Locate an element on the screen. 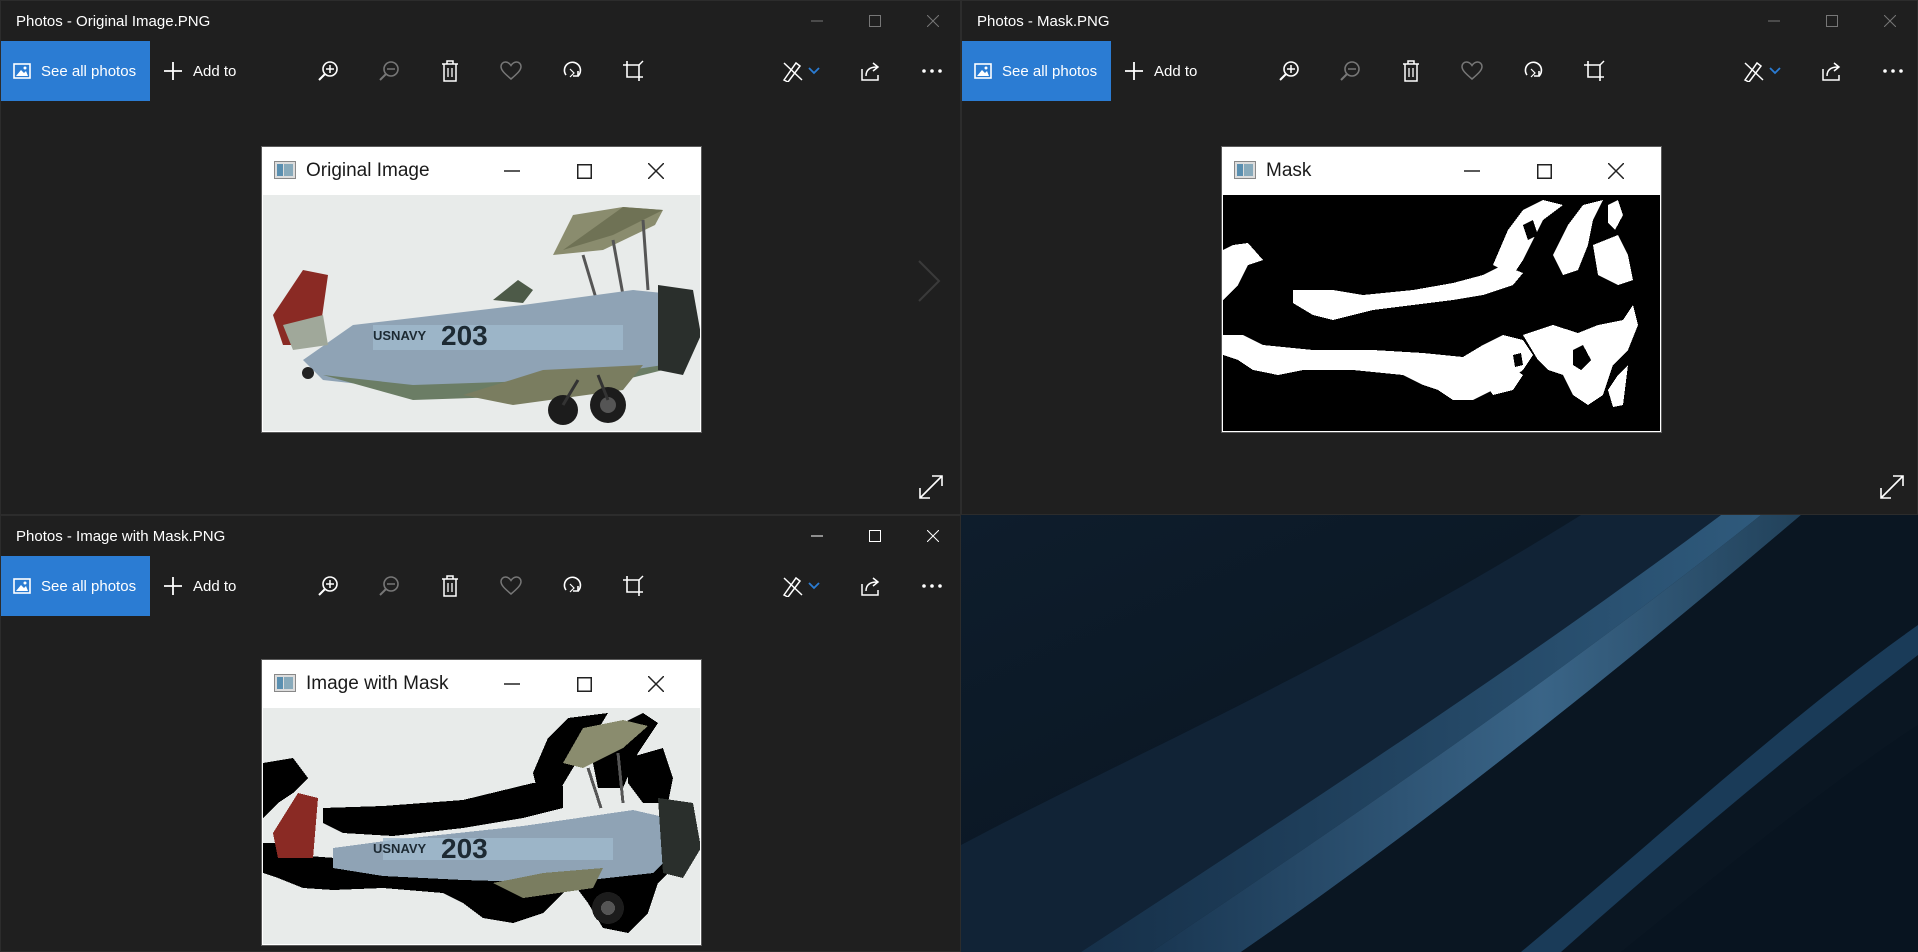 The image size is (1918, 952). opencv-title-bar: Mask is located at coordinates (1441, 171).